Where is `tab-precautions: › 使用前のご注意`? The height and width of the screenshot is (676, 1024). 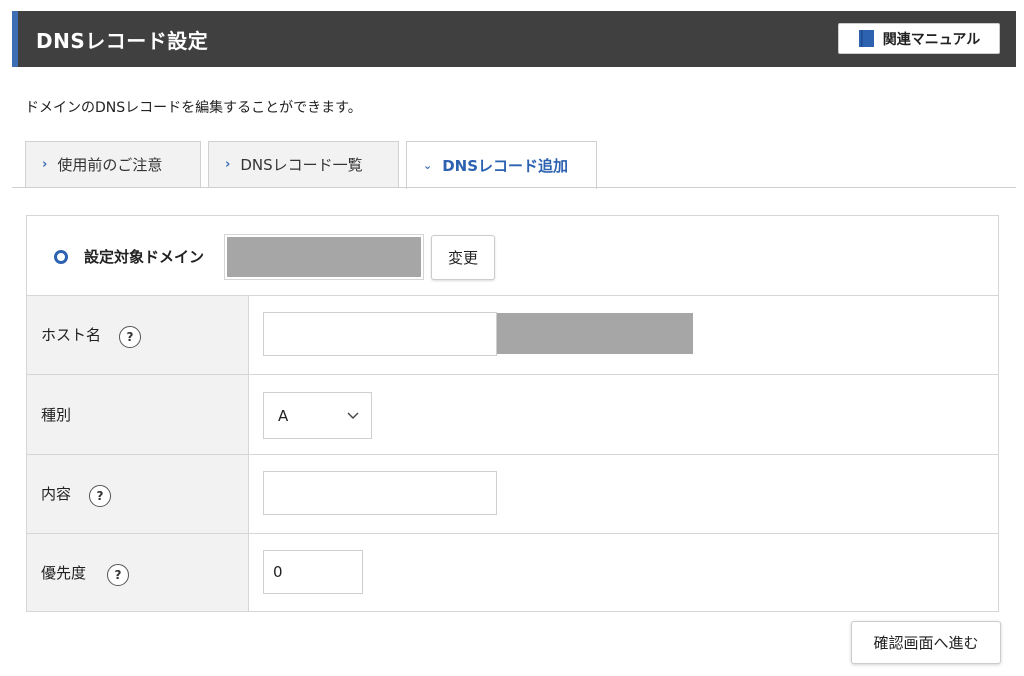 tab-precautions: › 使用前のご注意 is located at coordinates (113, 164).